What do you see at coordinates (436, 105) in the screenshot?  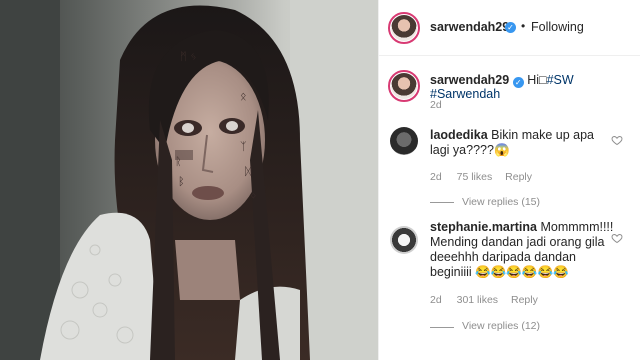 I see `caption-age: 2d` at bounding box center [436, 105].